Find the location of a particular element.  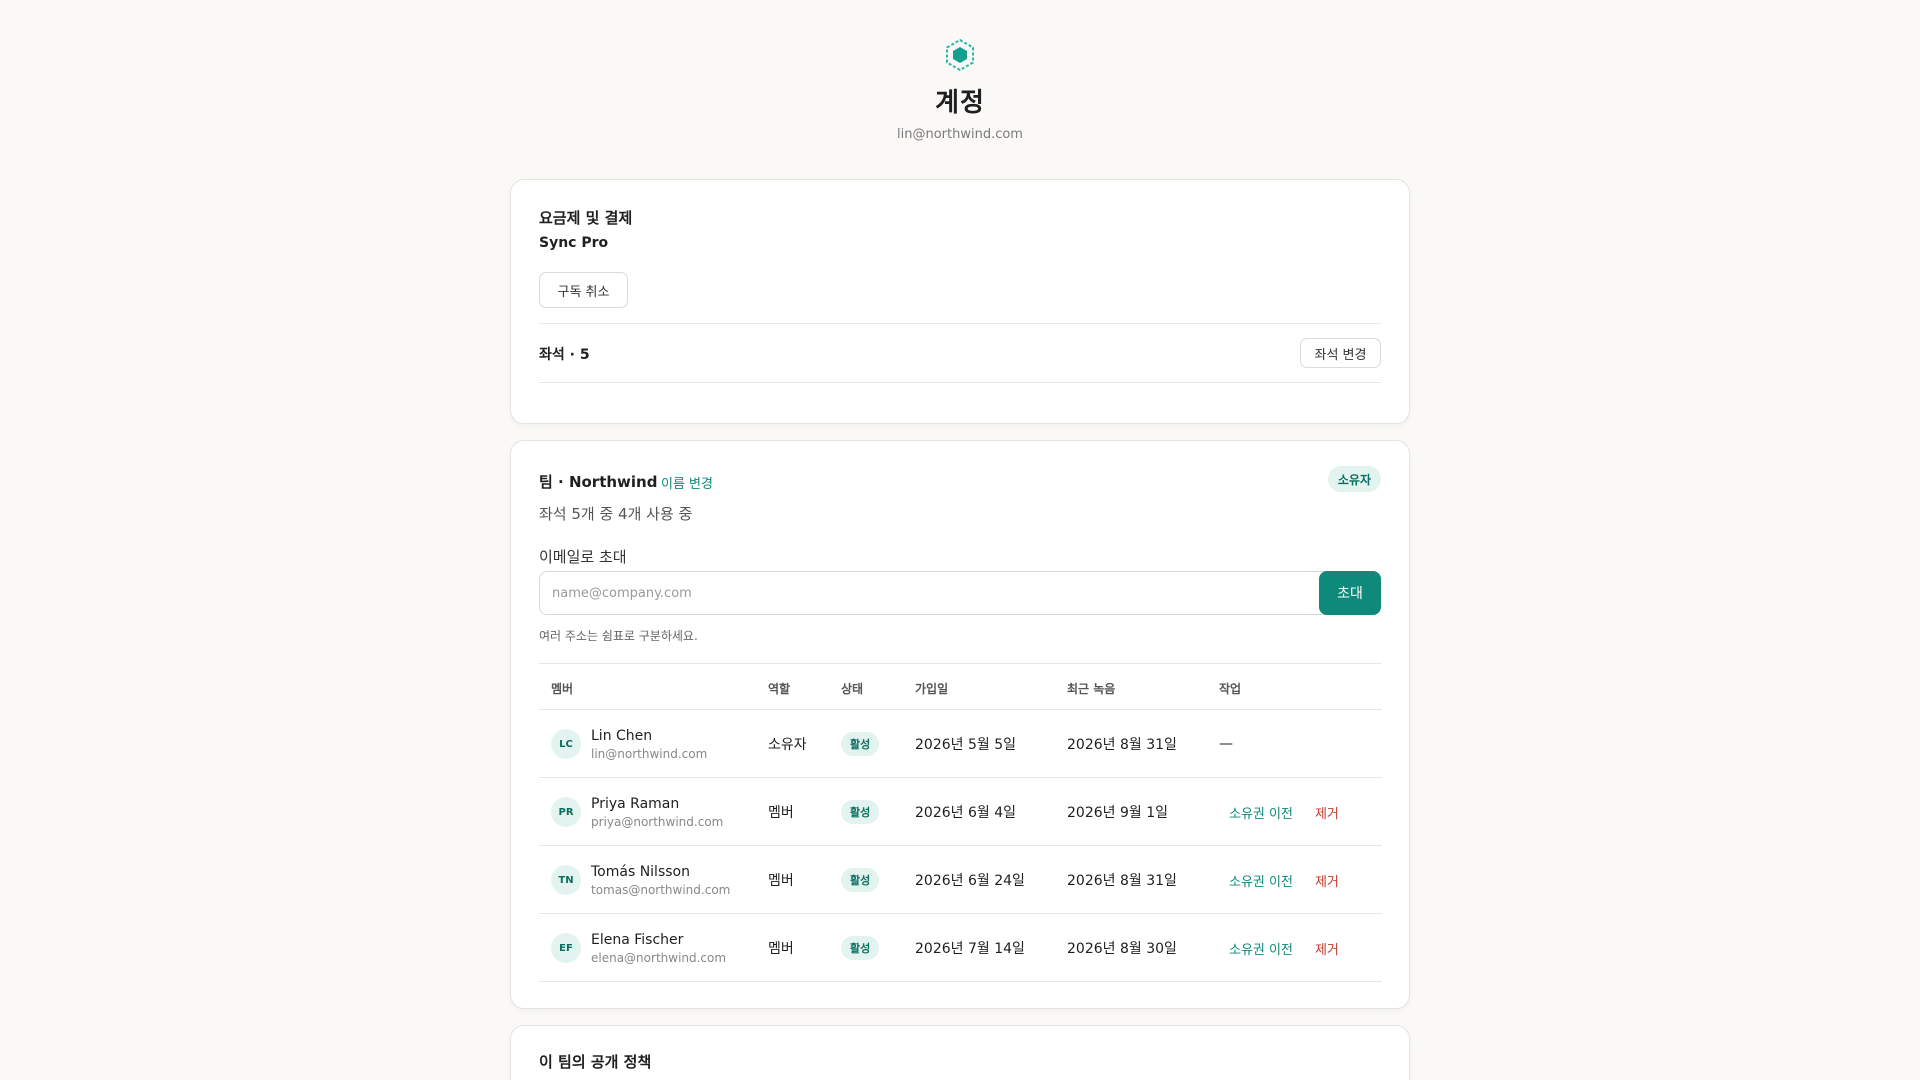

column-header-actions: 작업 is located at coordinates (1230, 689).